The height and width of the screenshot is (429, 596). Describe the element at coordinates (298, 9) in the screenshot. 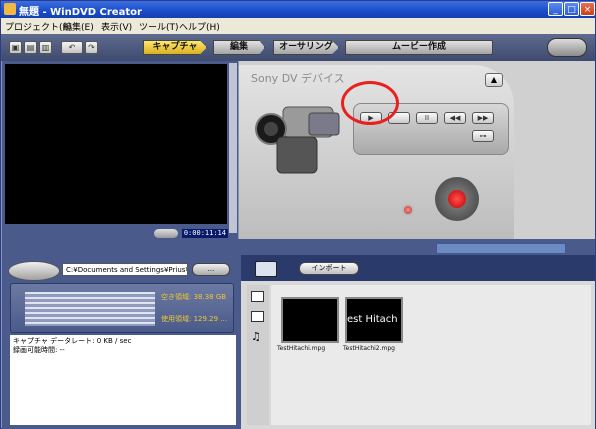

I see `title-bar: 無題 - WinDVD Creator _ □ ×` at that location.